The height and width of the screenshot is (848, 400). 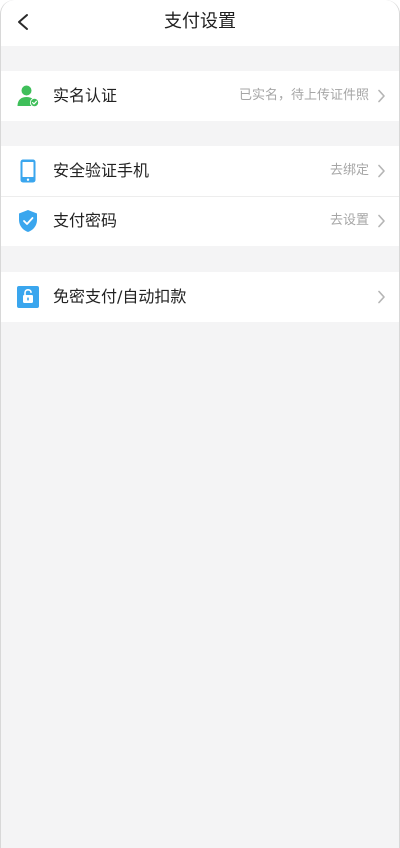 What do you see at coordinates (349, 170) in the screenshot?
I see `row-value: 去绑定` at bounding box center [349, 170].